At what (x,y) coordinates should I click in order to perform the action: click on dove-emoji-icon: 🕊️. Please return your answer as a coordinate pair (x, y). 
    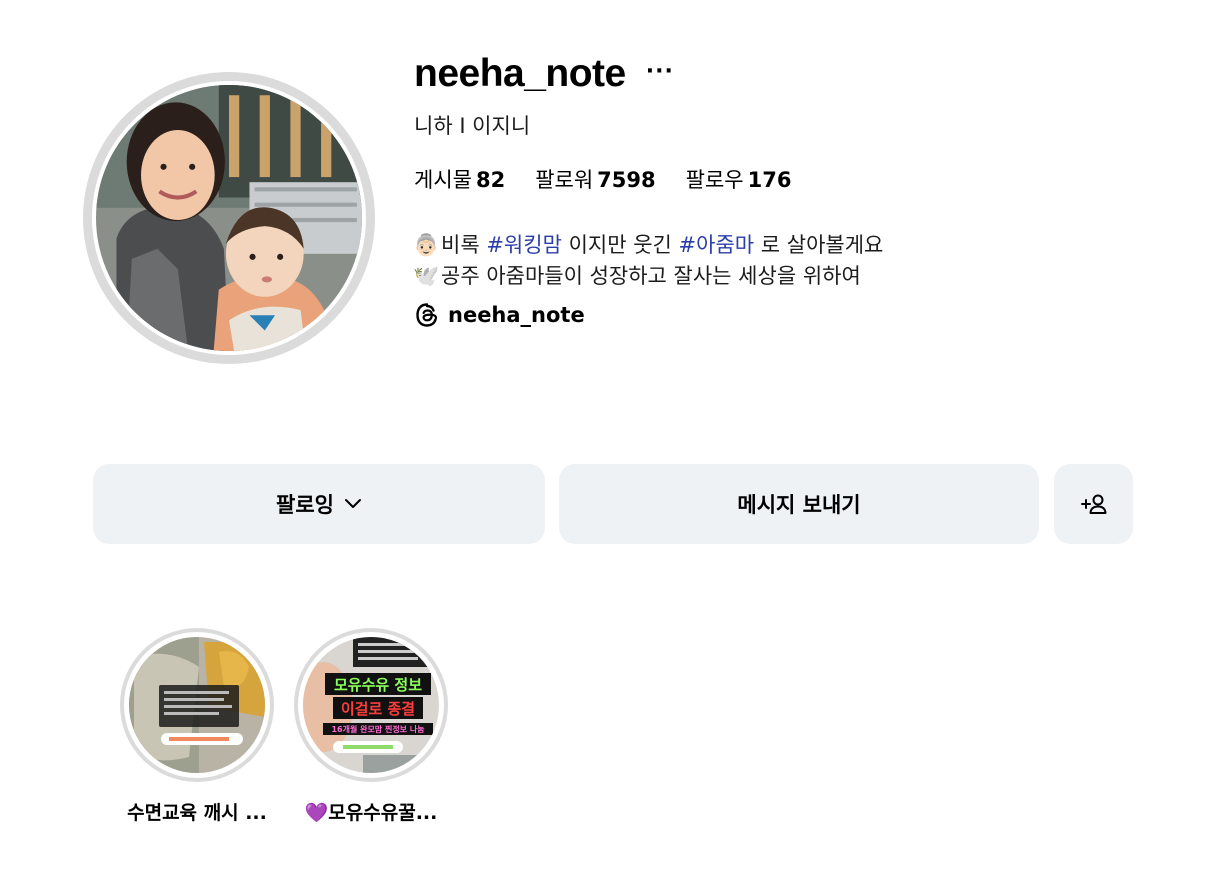
    Looking at the image, I should click on (426, 276).